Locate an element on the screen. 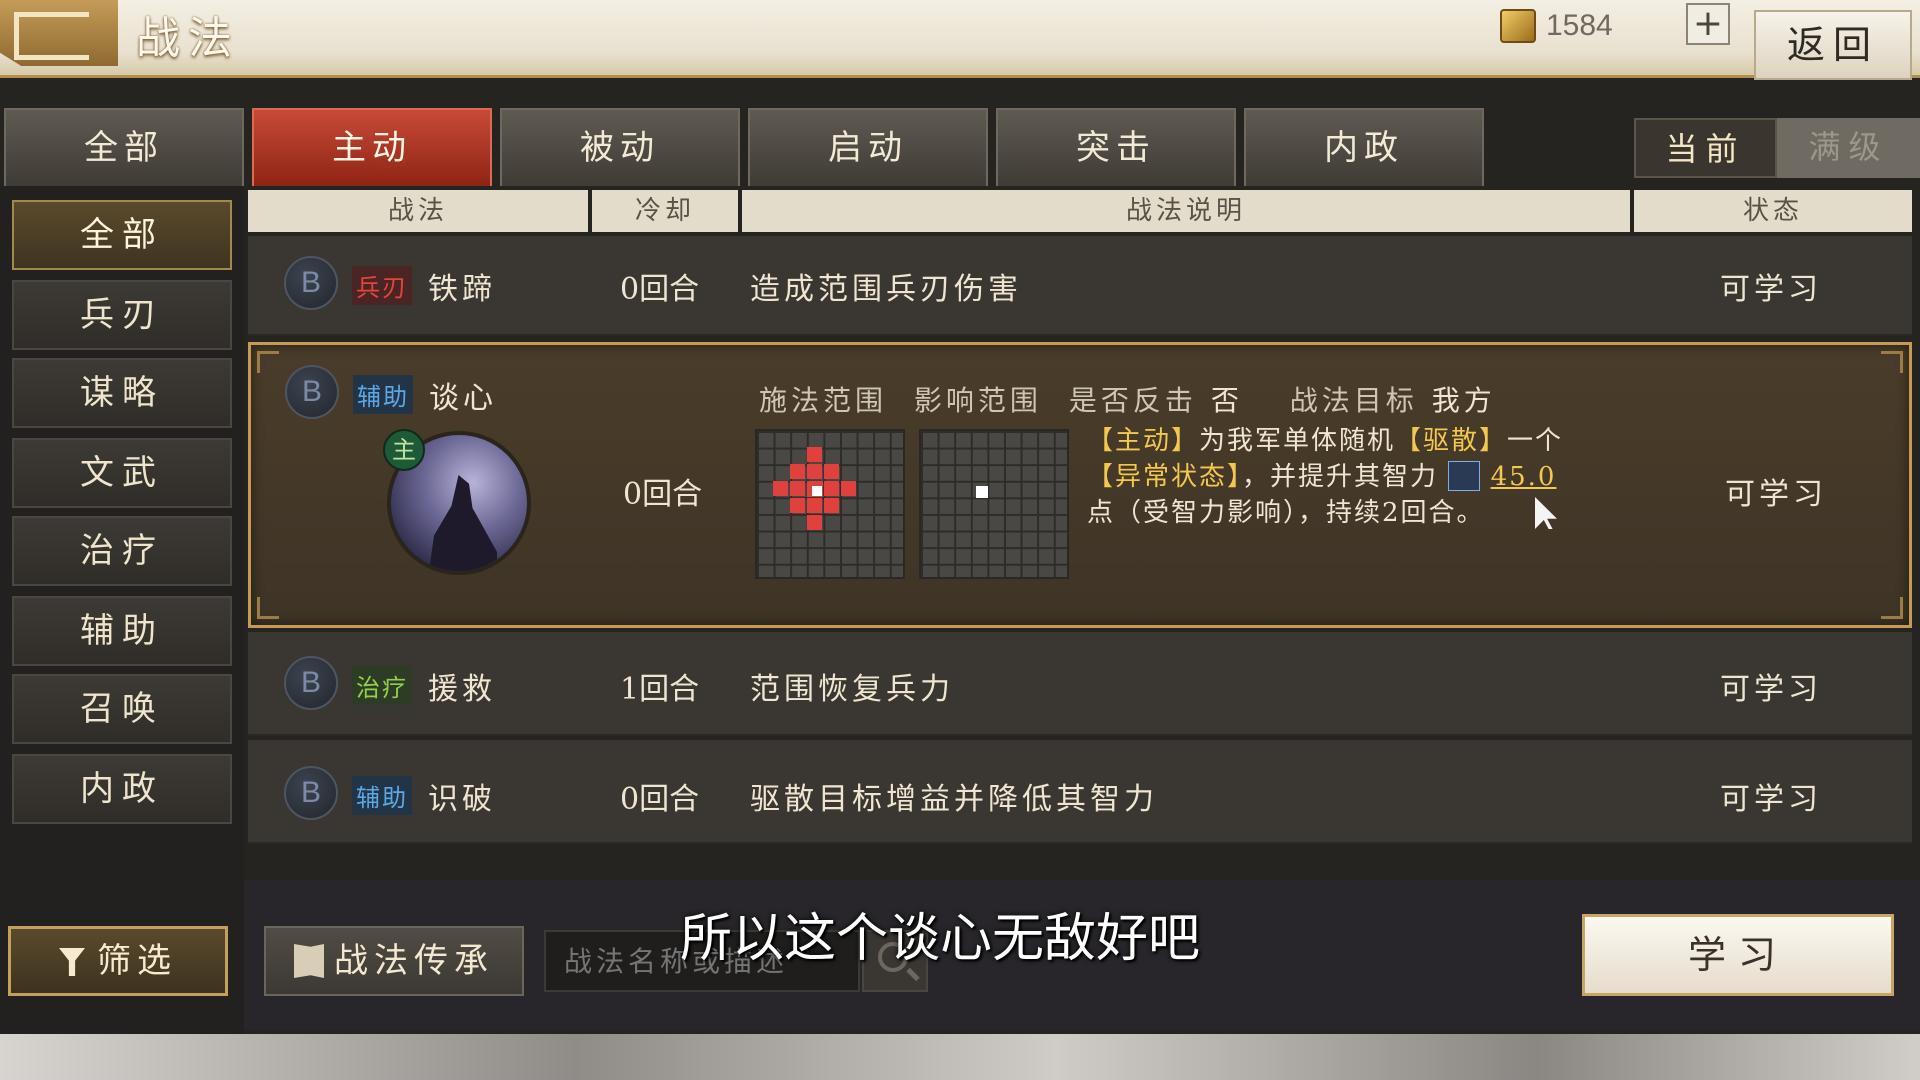  detail-keyword: 【异常状态】 is located at coordinates (1165, 477).